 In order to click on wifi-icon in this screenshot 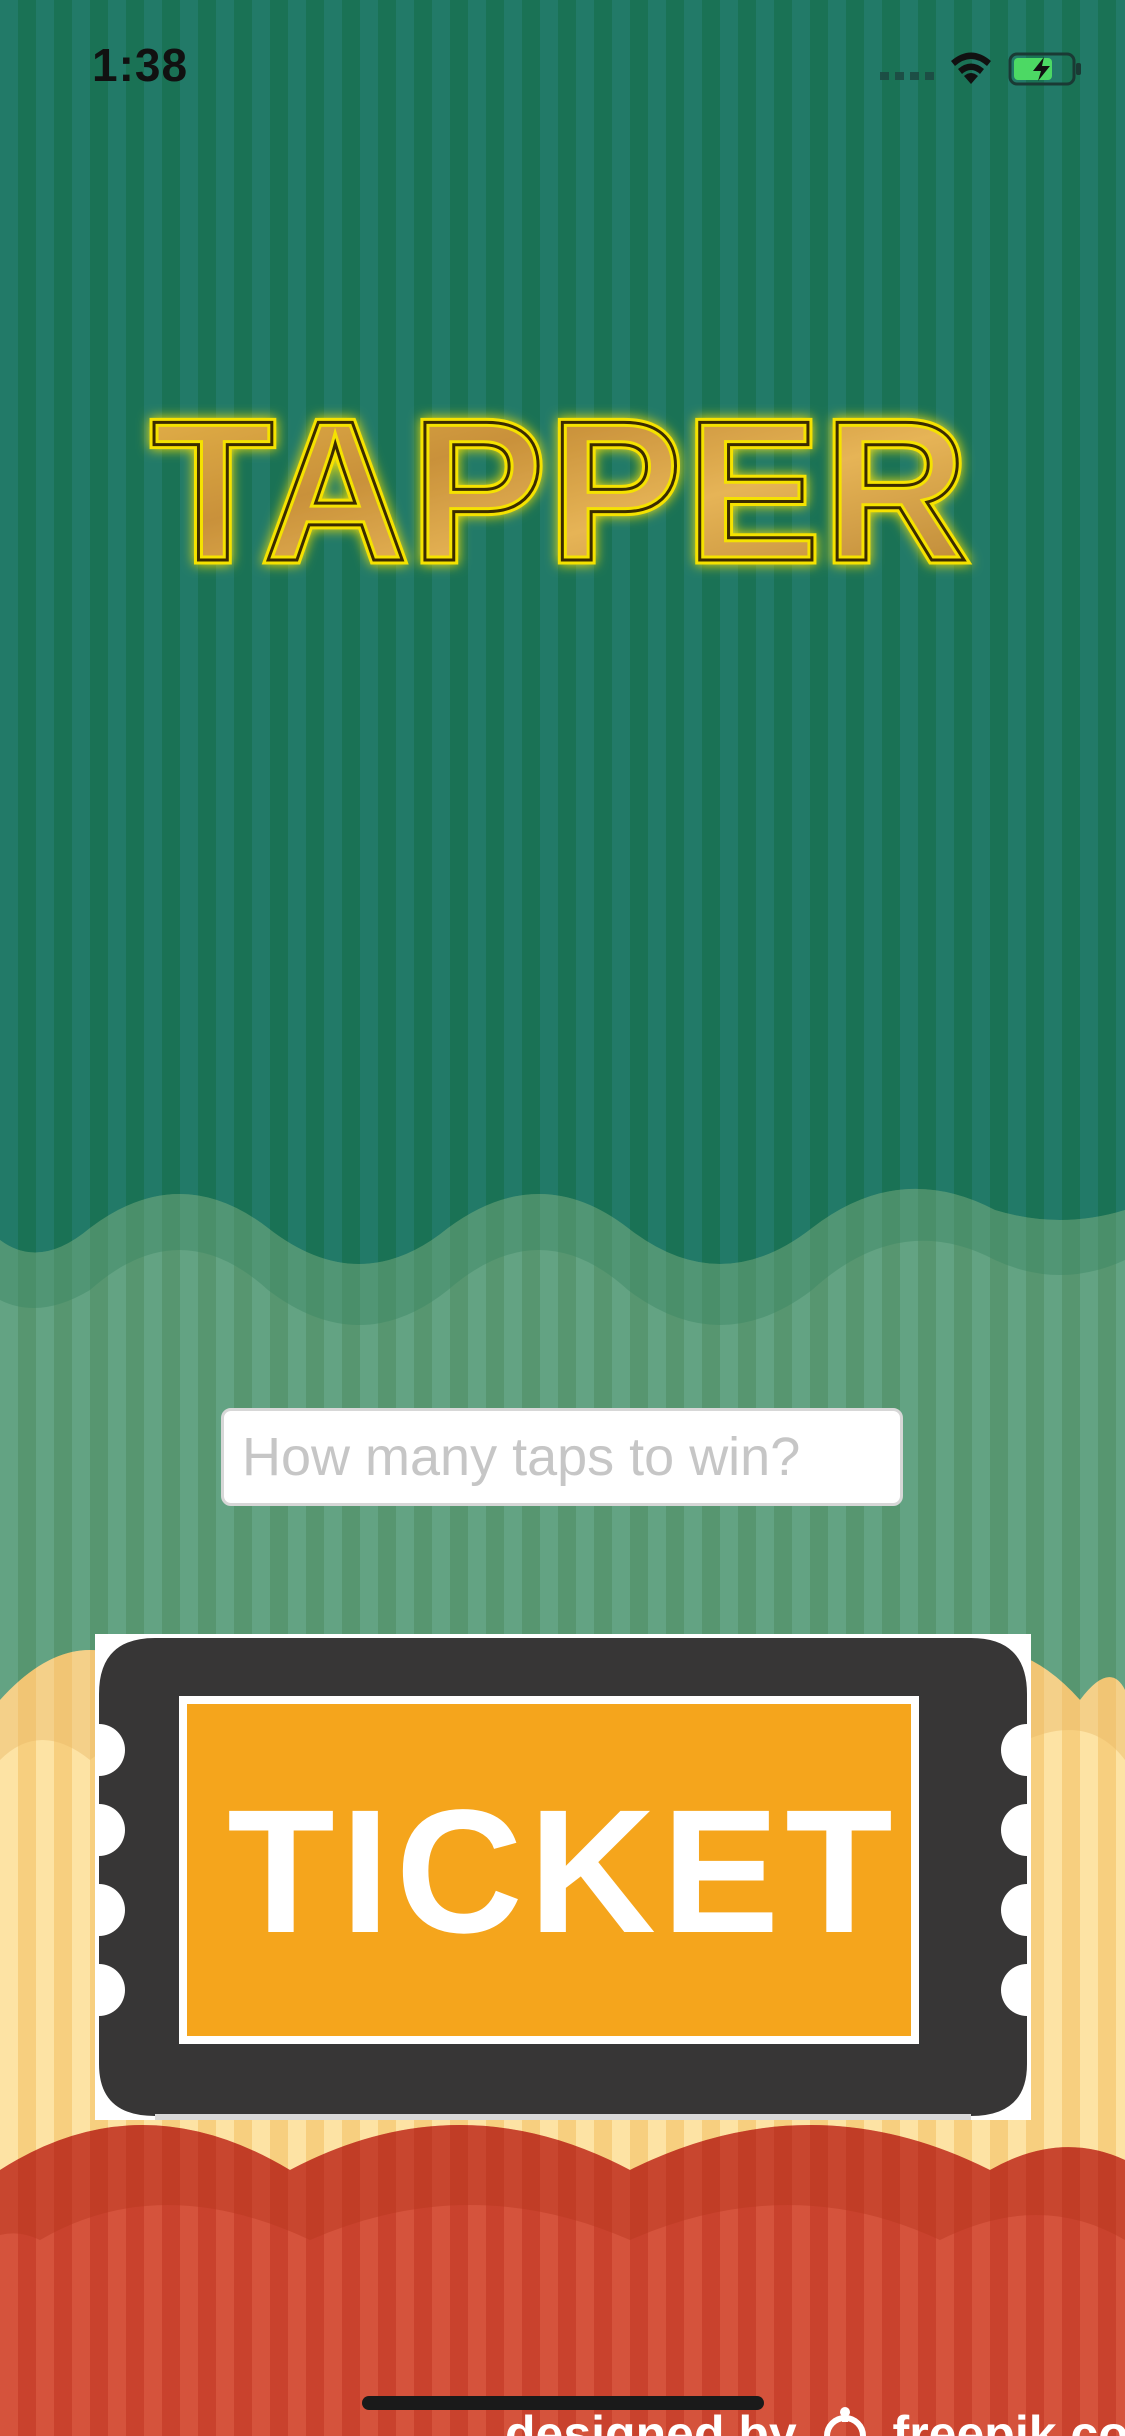, I will do `click(971, 68)`.